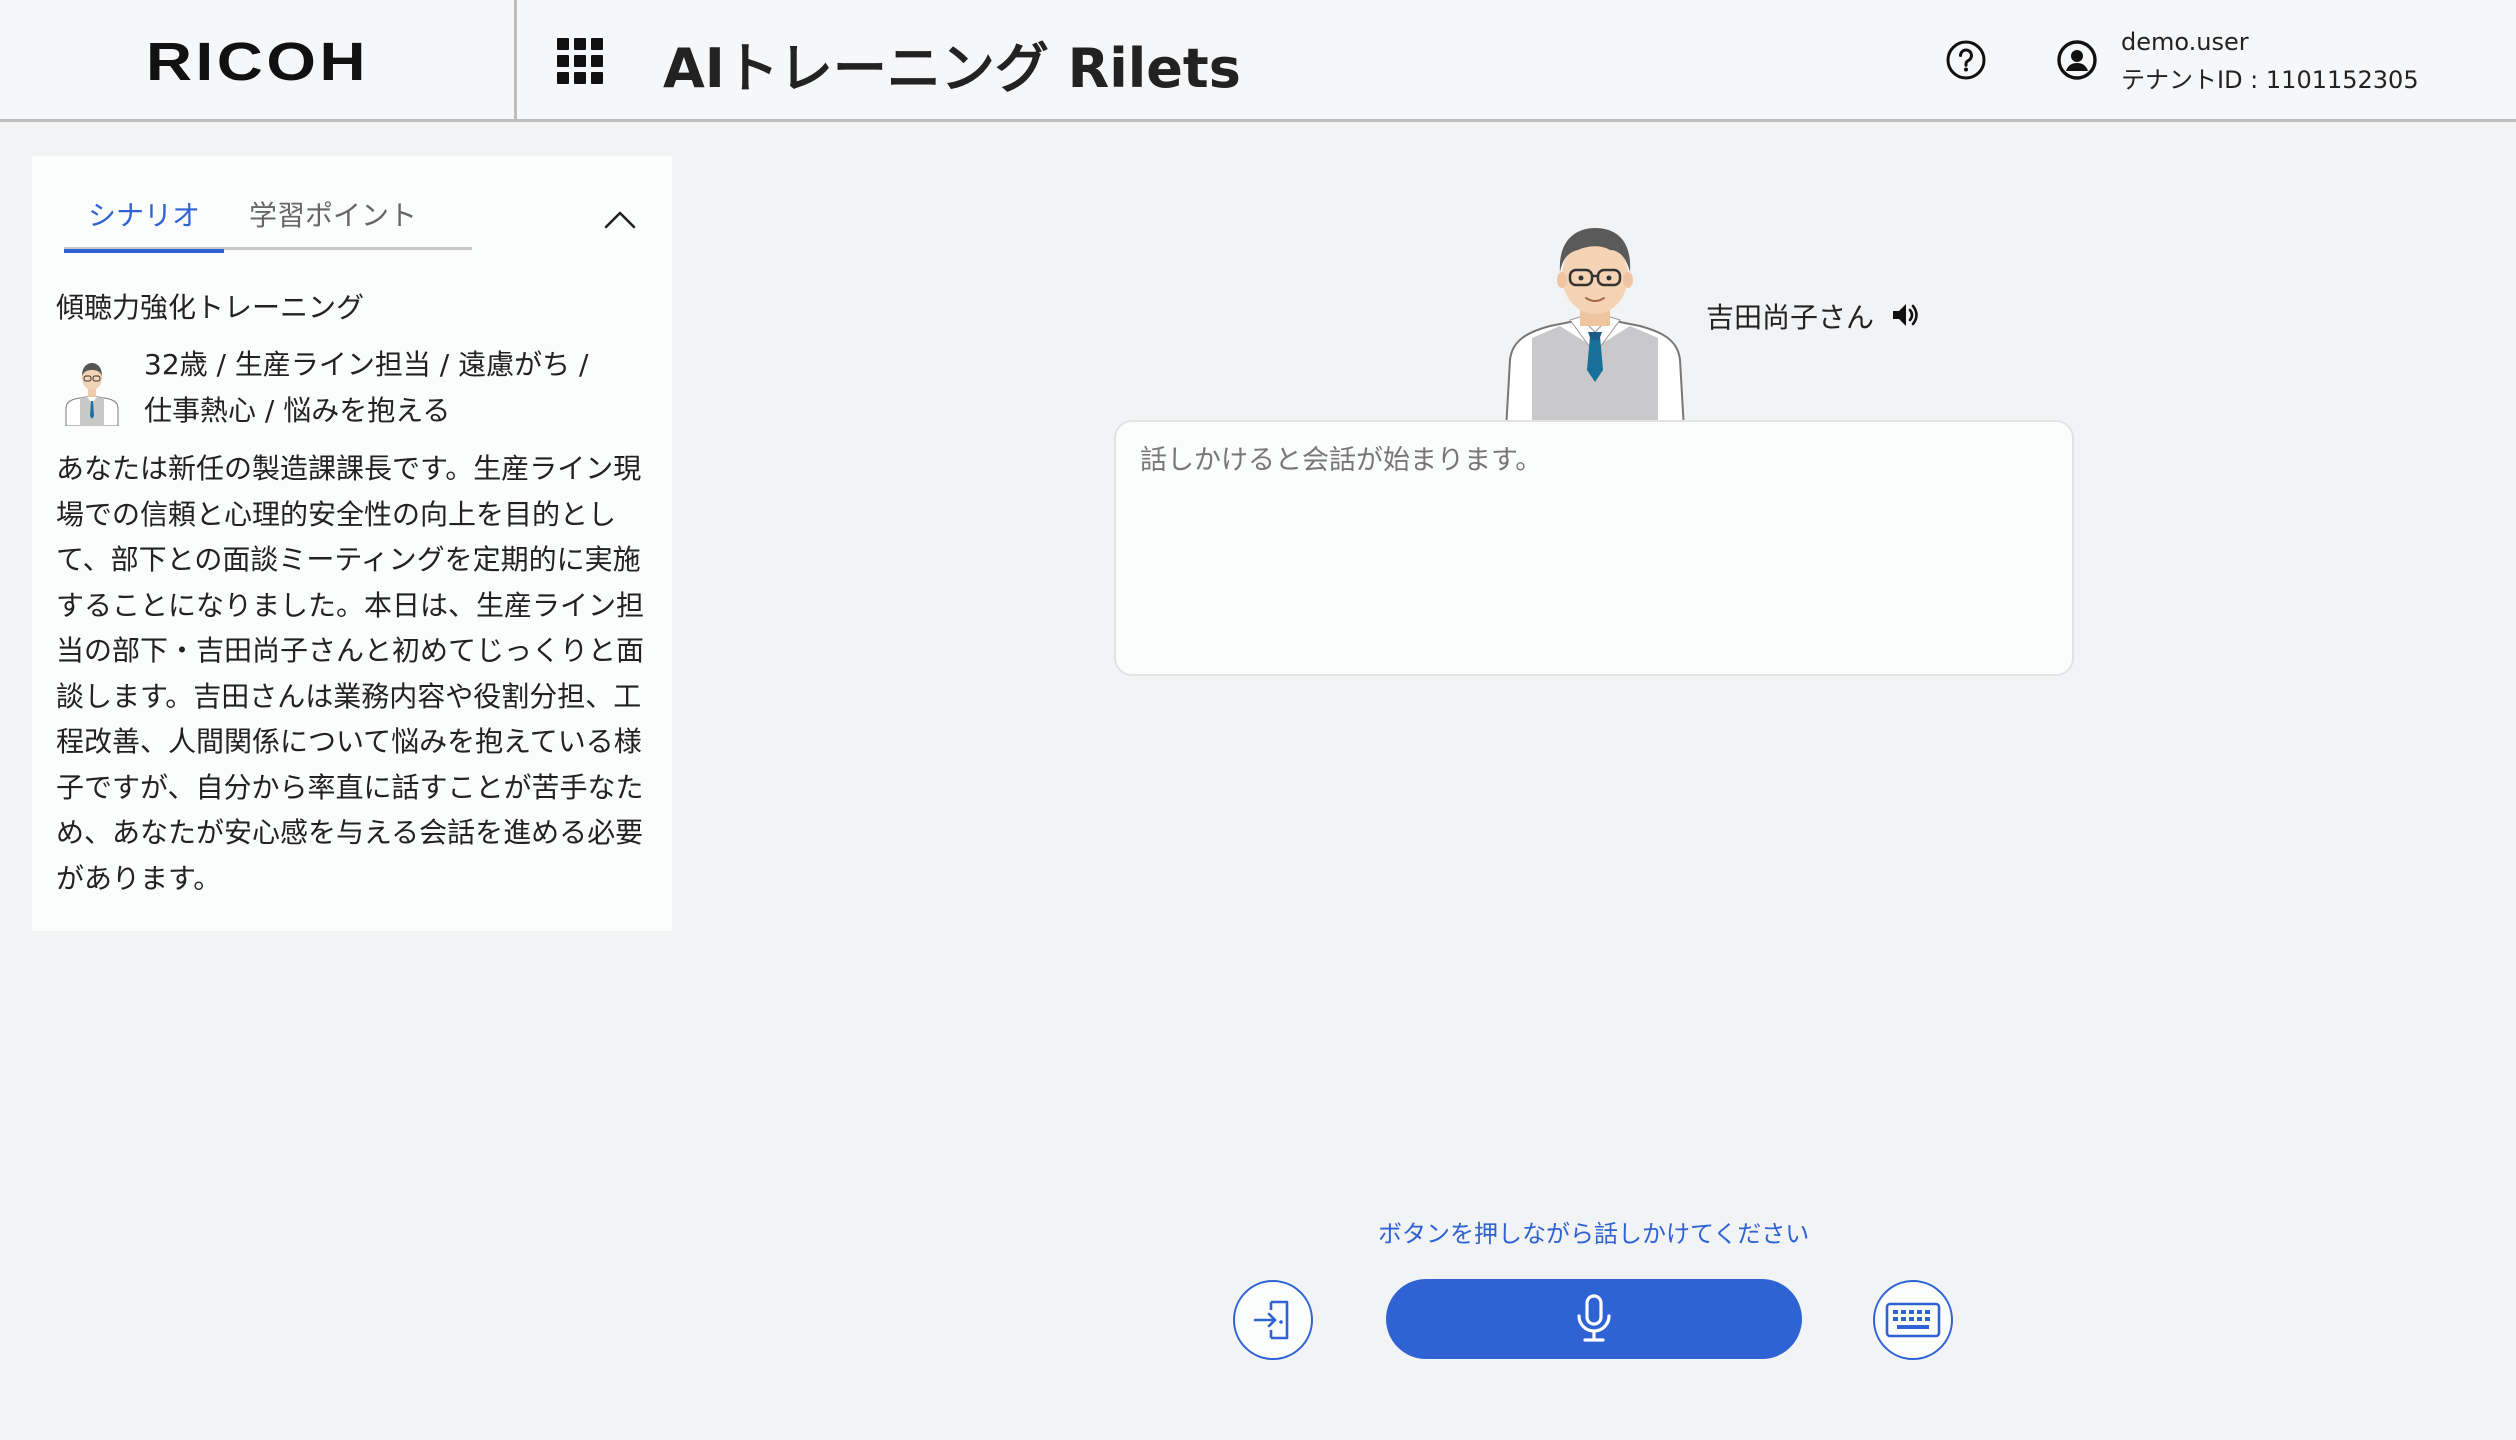 The width and height of the screenshot is (2516, 1440). What do you see at coordinates (620, 220) in the screenshot?
I see `chevron-up-icon` at bounding box center [620, 220].